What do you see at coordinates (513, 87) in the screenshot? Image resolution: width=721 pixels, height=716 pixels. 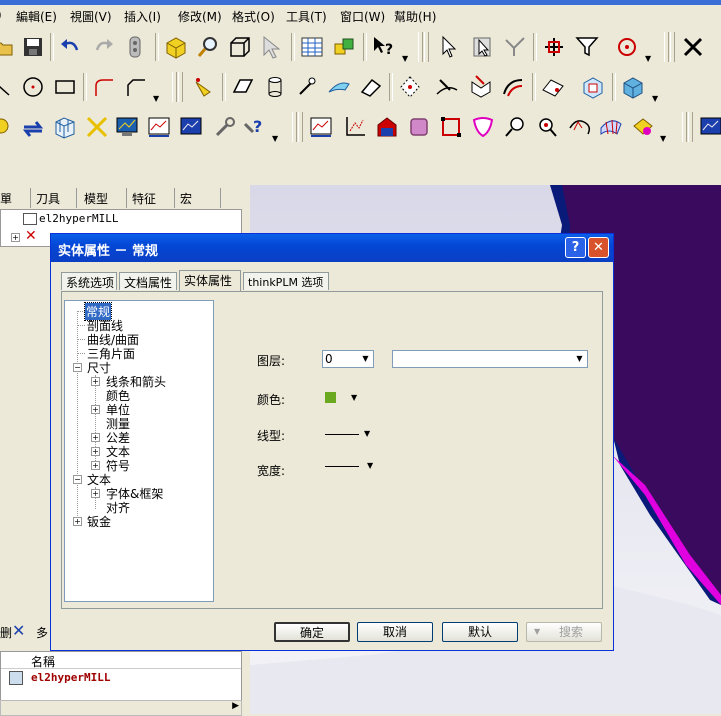 I see `blend-icon` at bounding box center [513, 87].